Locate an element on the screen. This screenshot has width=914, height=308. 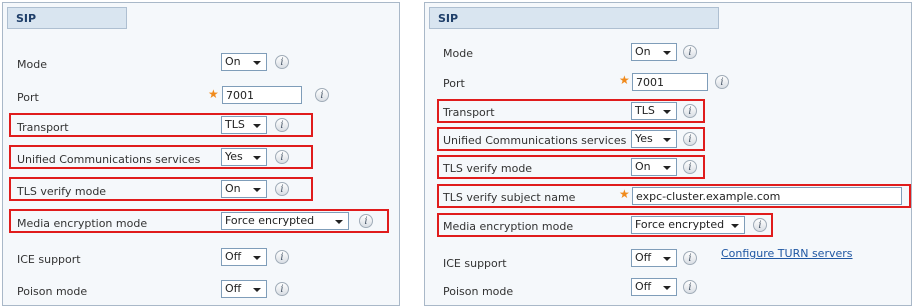
tls-subject-input: expc-cluster.example.com is located at coordinates (767, 196).